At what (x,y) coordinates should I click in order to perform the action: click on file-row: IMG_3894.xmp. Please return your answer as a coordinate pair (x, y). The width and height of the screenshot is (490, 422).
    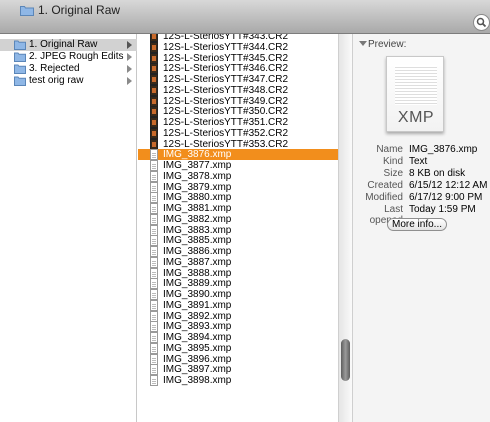
    Looking at the image, I should click on (238, 337).